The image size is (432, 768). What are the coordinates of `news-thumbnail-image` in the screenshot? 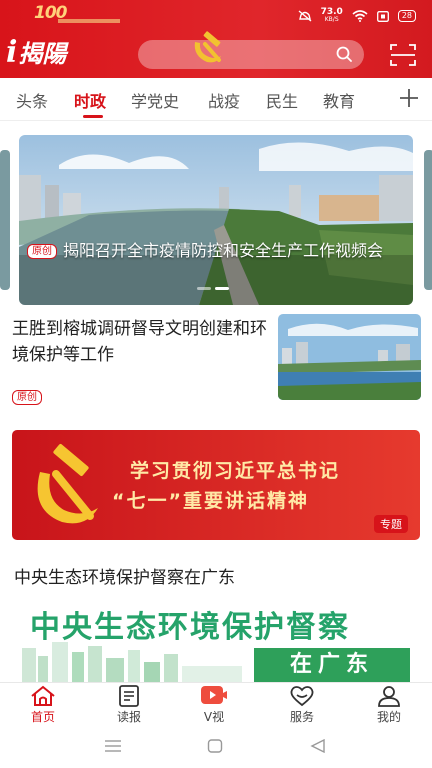 It's located at (349, 357).